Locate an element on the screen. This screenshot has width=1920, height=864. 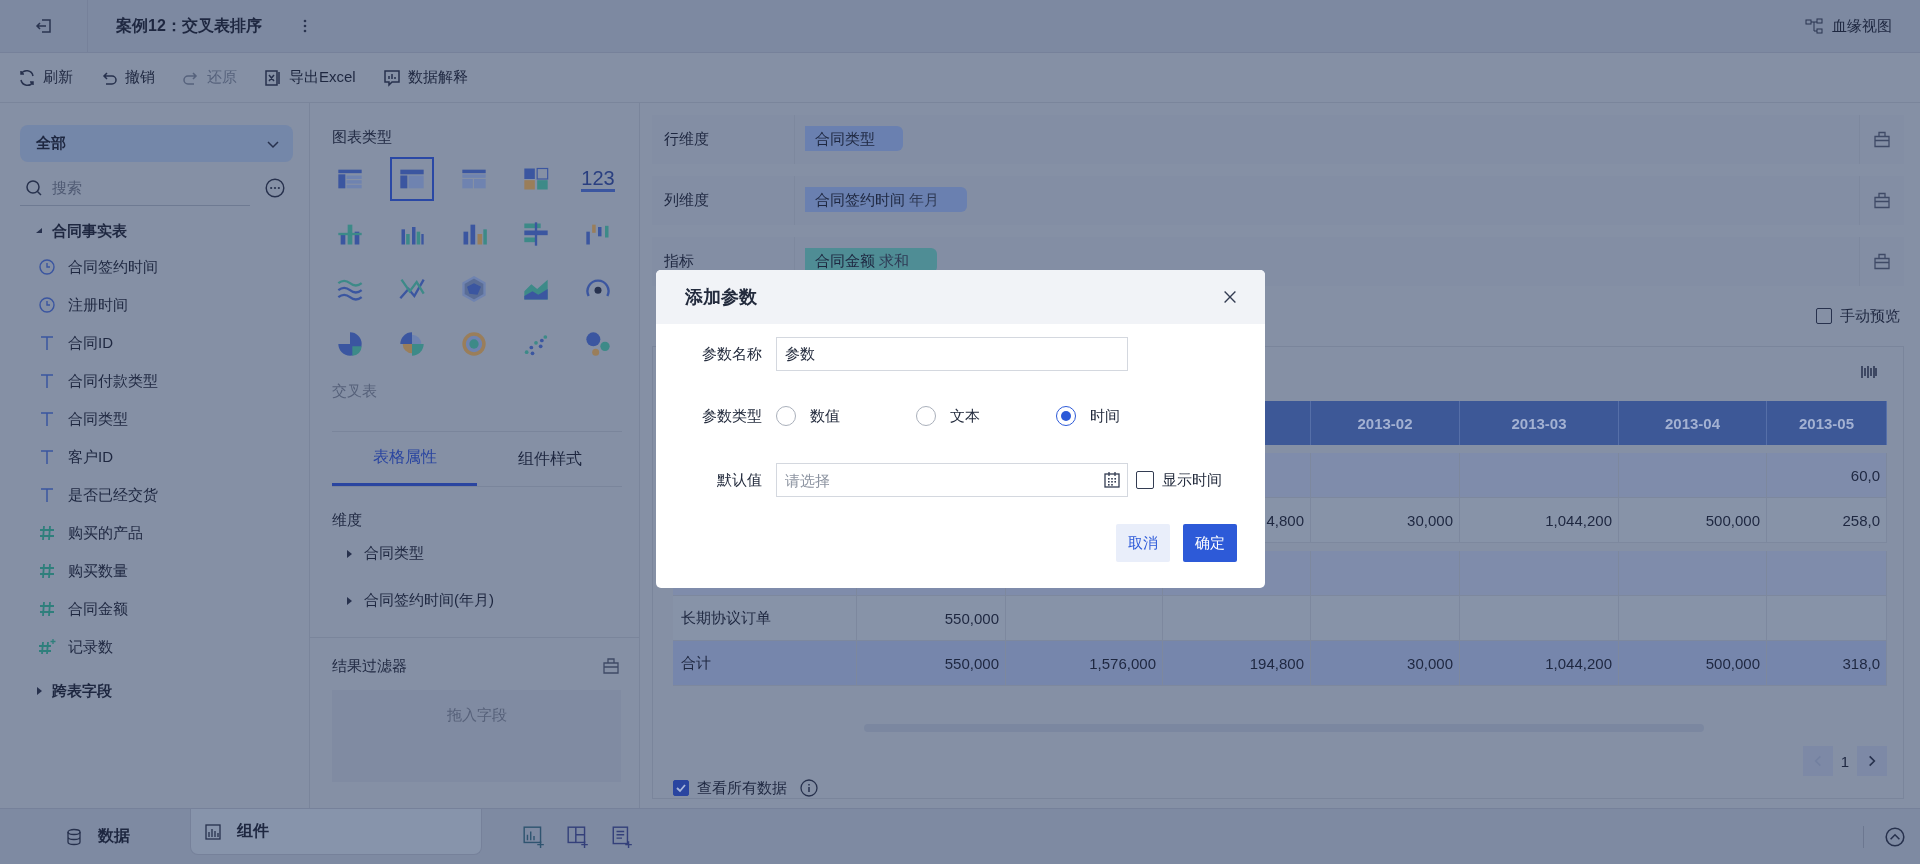
column-header: 2013-02 is located at coordinates (1385, 423).